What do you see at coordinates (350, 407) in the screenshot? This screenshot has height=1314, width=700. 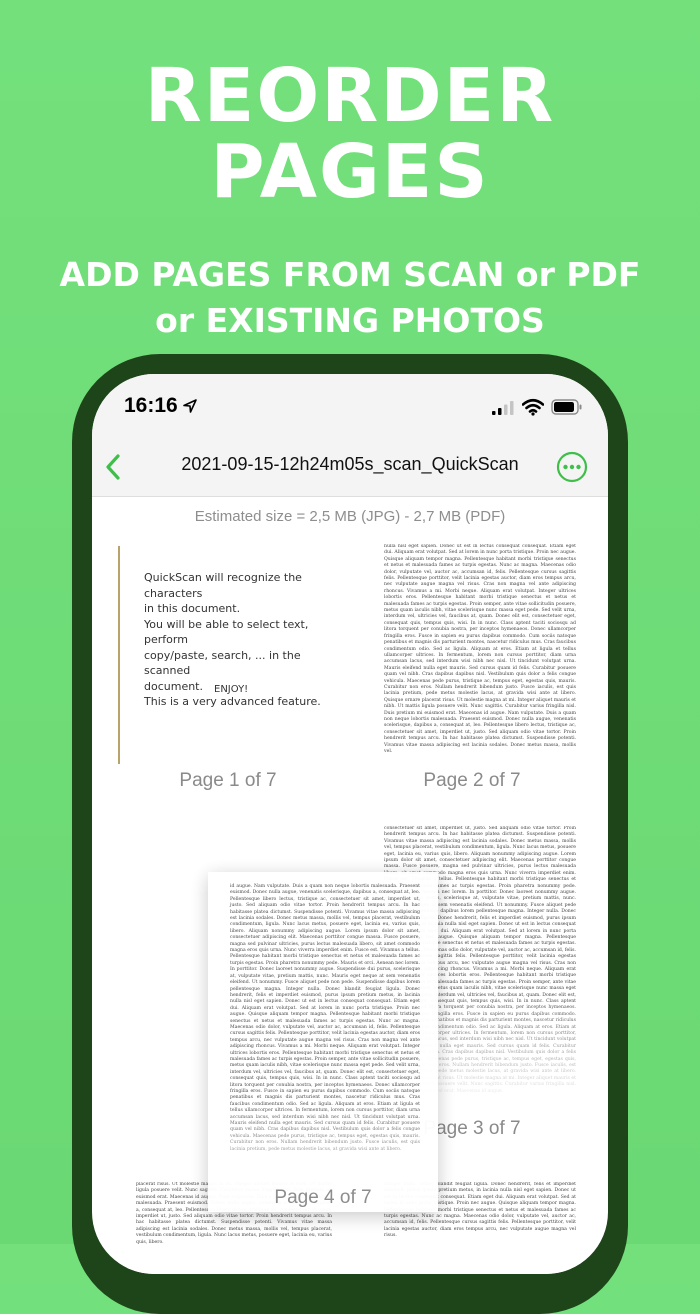 I see `status-bar: 16:16` at bounding box center [350, 407].